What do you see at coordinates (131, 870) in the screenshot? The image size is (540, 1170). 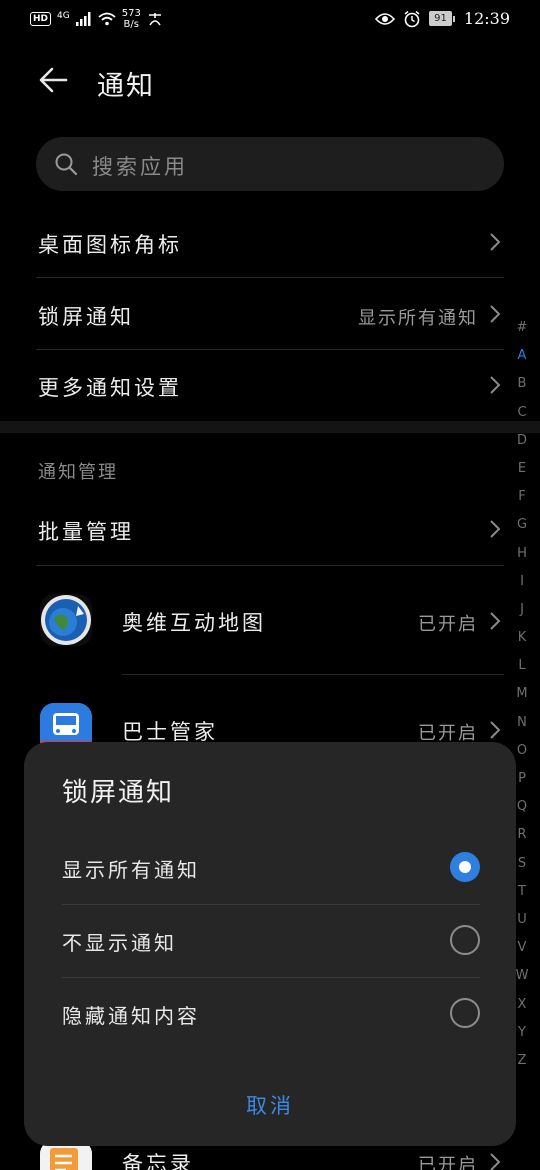 I see `option-label: 显示所有通知` at bounding box center [131, 870].